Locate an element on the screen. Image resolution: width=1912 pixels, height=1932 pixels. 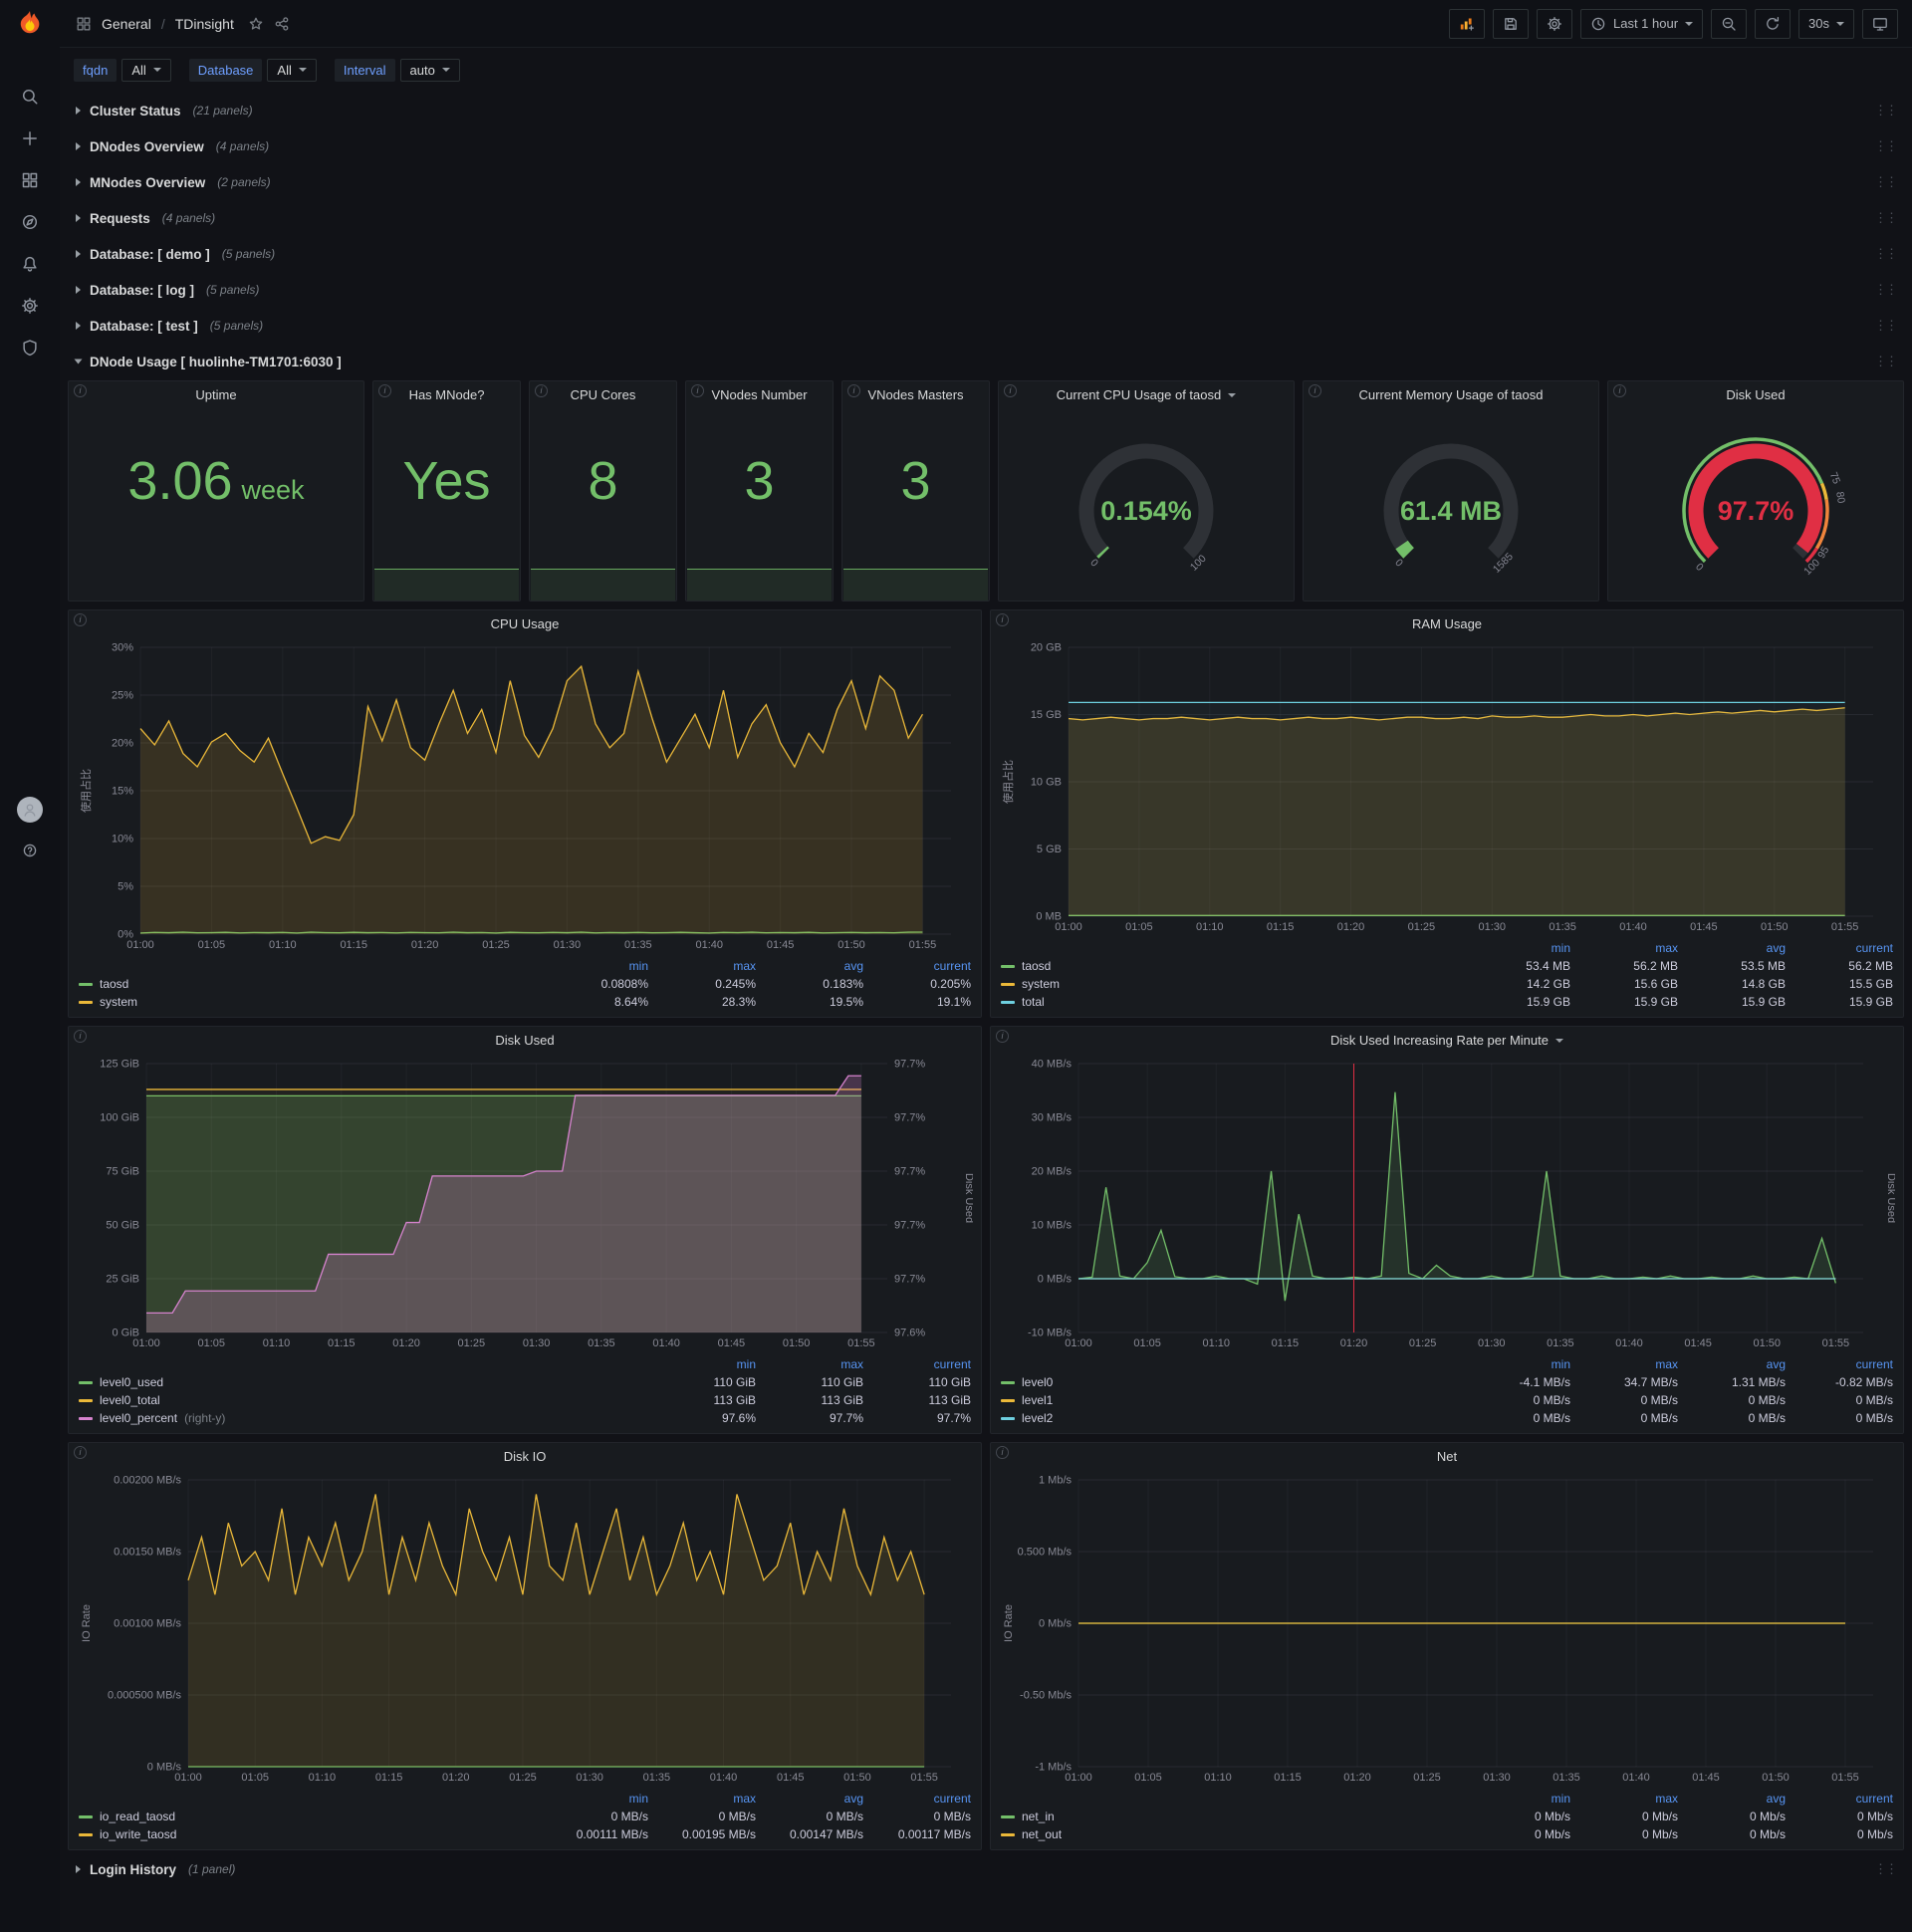
dashboards-icon is located at coordinates (84, 24).